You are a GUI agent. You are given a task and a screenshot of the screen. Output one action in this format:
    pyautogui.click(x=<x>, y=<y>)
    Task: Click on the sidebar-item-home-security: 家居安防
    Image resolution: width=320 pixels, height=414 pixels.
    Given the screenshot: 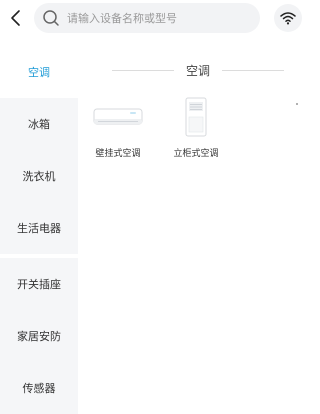 What is the action you would take?
    pyautogui.click(x=39, y=336)
    